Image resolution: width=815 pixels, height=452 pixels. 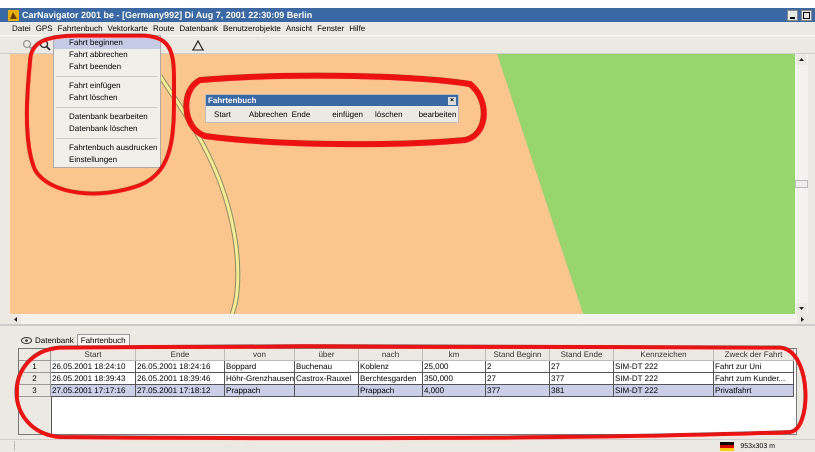 What do you see at coordinates (664, 355) in the screenshot?
I see `column-header: Kennzeichen` at bounding box center [664, 355].